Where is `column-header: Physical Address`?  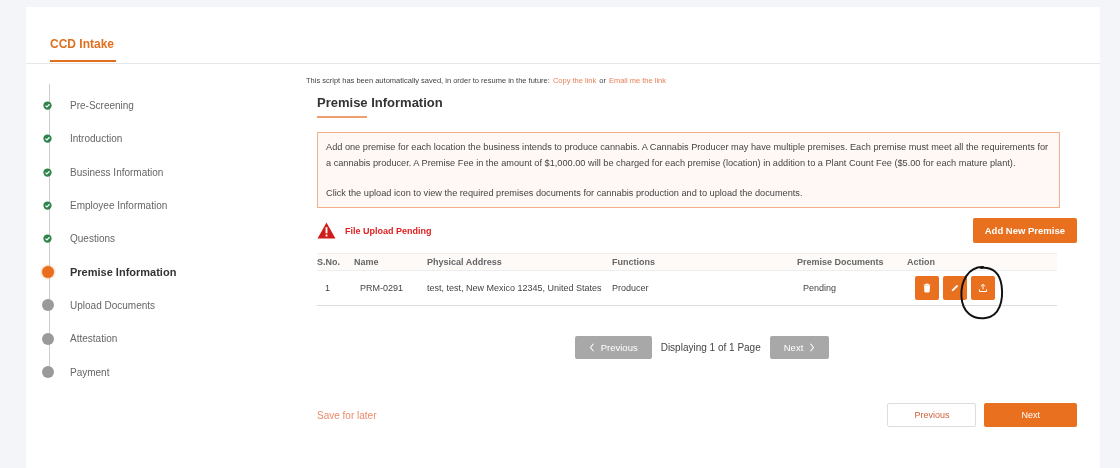 column-header: Physical Address is located at coordinates (519, 262).